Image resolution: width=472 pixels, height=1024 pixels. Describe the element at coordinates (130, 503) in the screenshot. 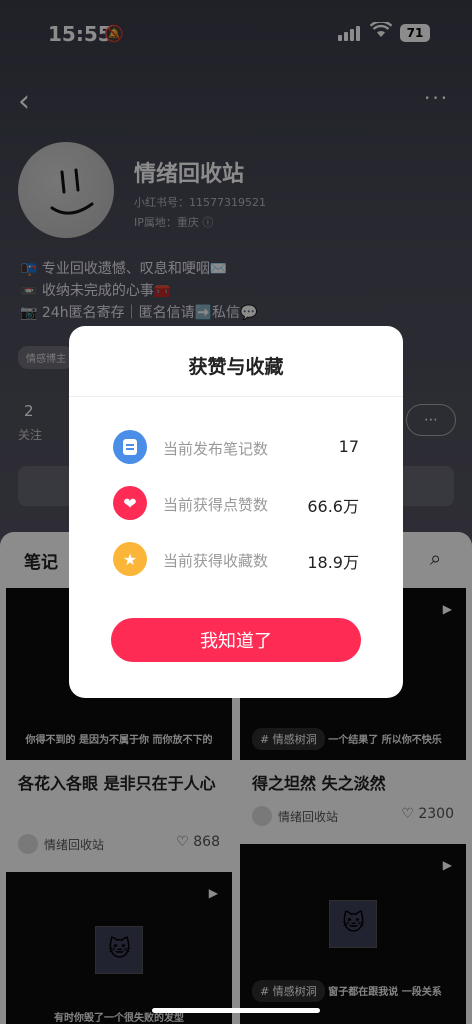

I see `heart-icon: ❤` at that location.